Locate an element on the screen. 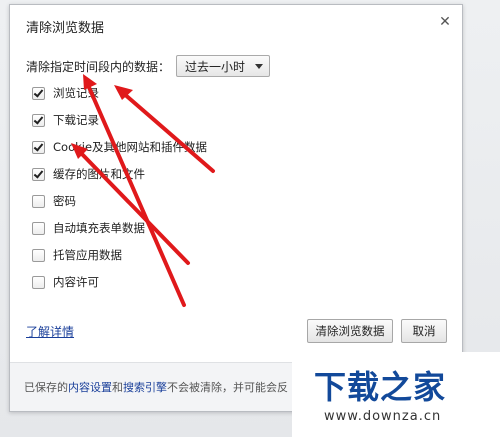 The width and height of the screenshot is (500, 437). checkbox-passwords is located at coordinates (38, 201).